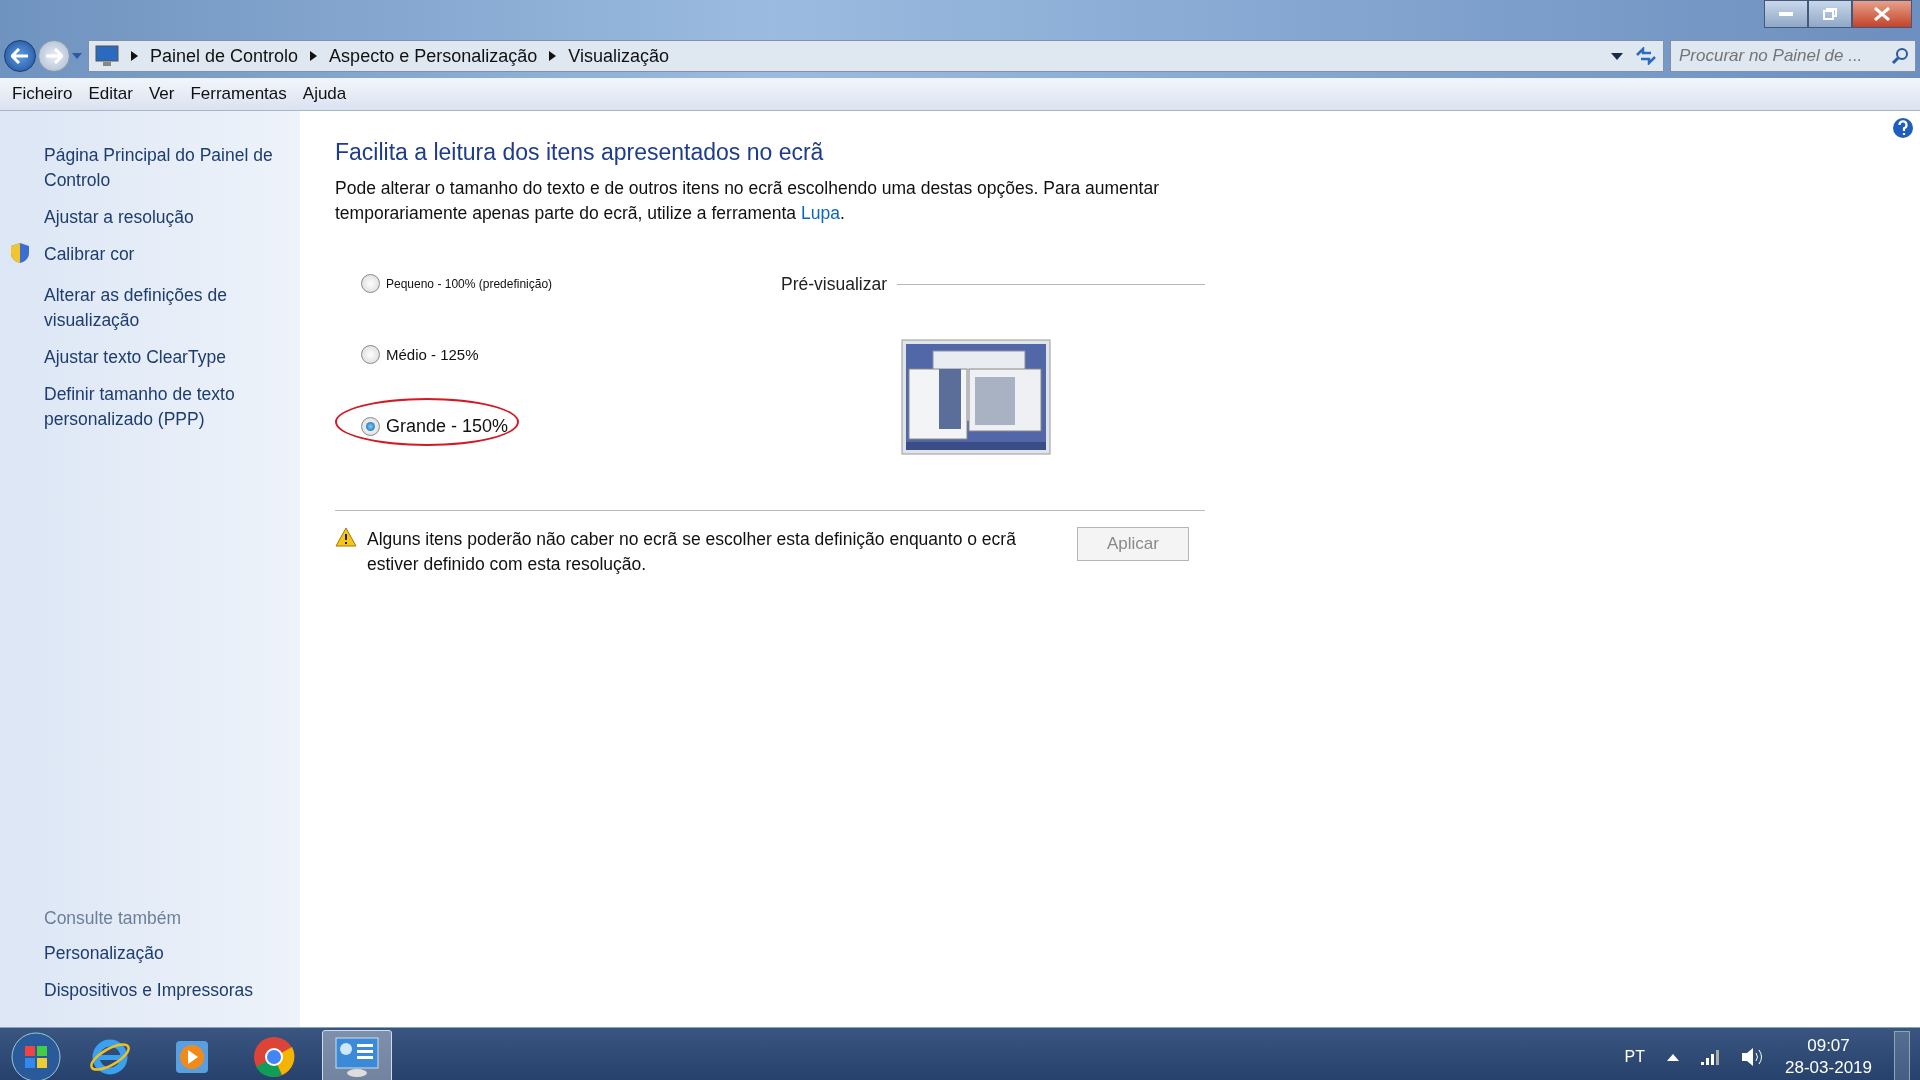 The width and height of the screenshot is (1920, 1080). Describe the element at coordinates (433, 56) in the screenshot. I see `breadcrumb-item: Aspecto e Personalização` at that location.